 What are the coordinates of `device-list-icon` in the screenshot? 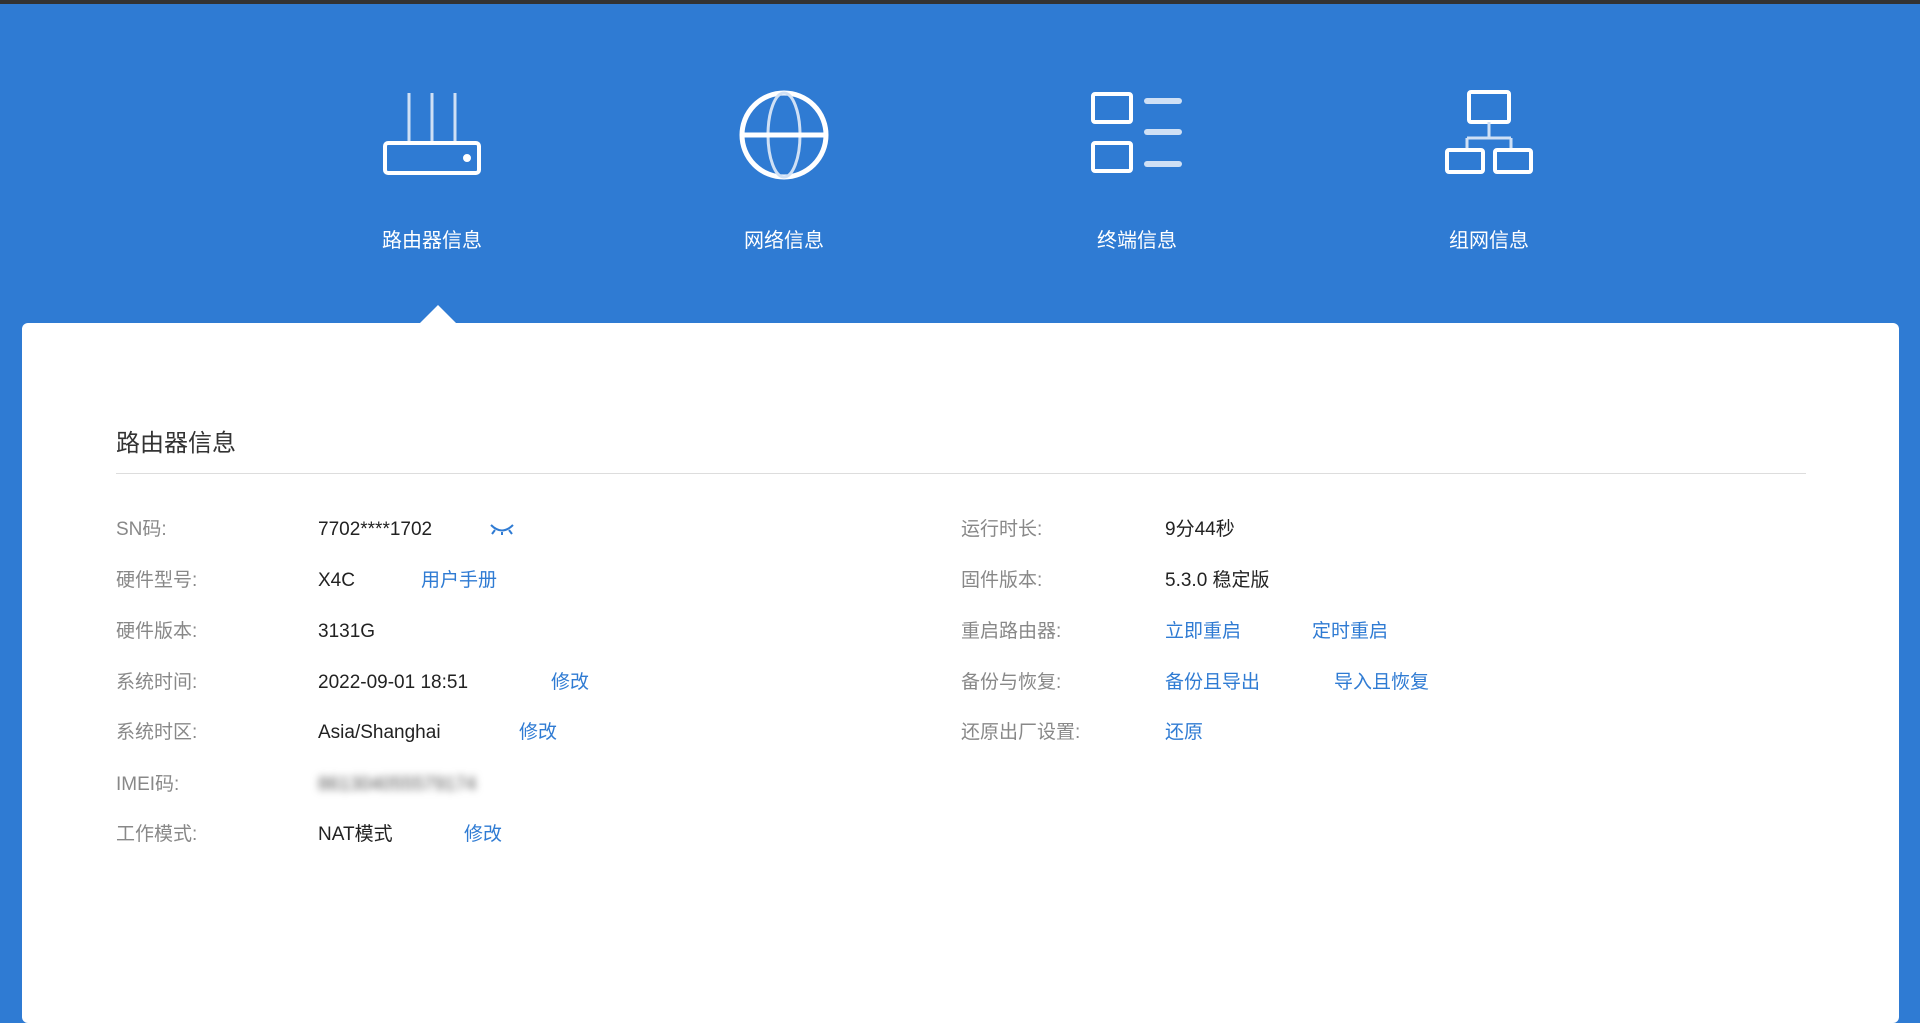 It's located at (1136, 132).